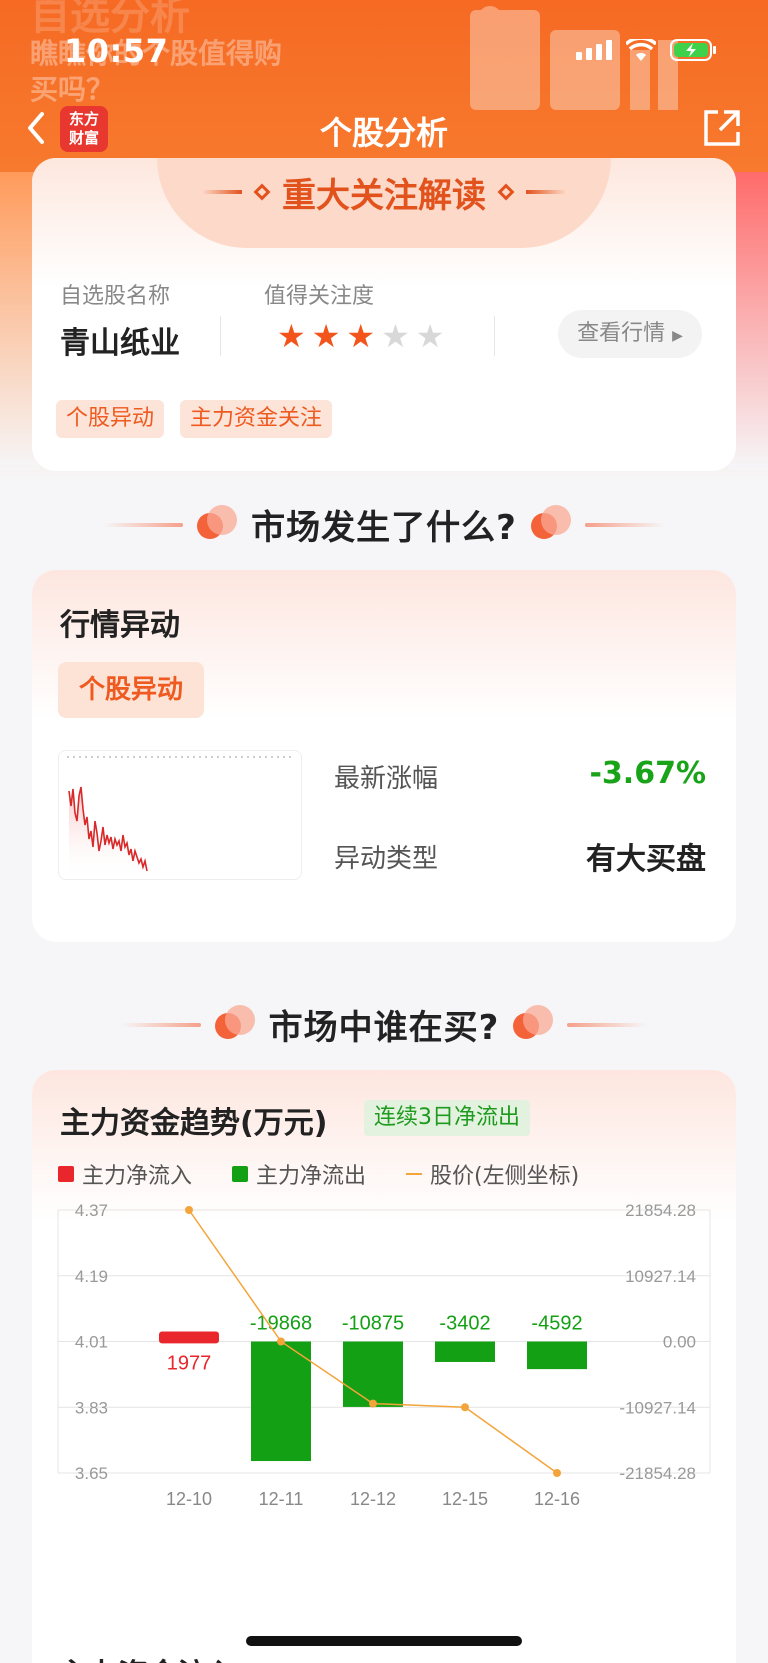 The image size is (768, 1663). I want to click on right-tick-label: -21854.28, so click(657, 1473).